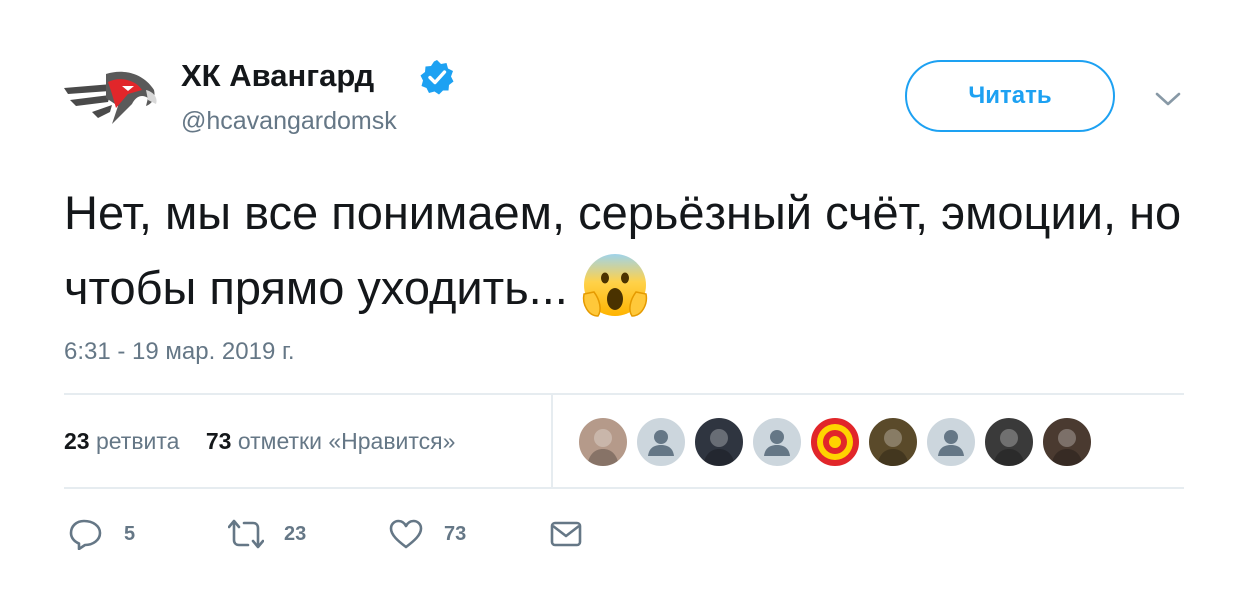  Describe the element at coordinates (1168, 99) in the screenshot. I see `chevron-down-icon` at that location.